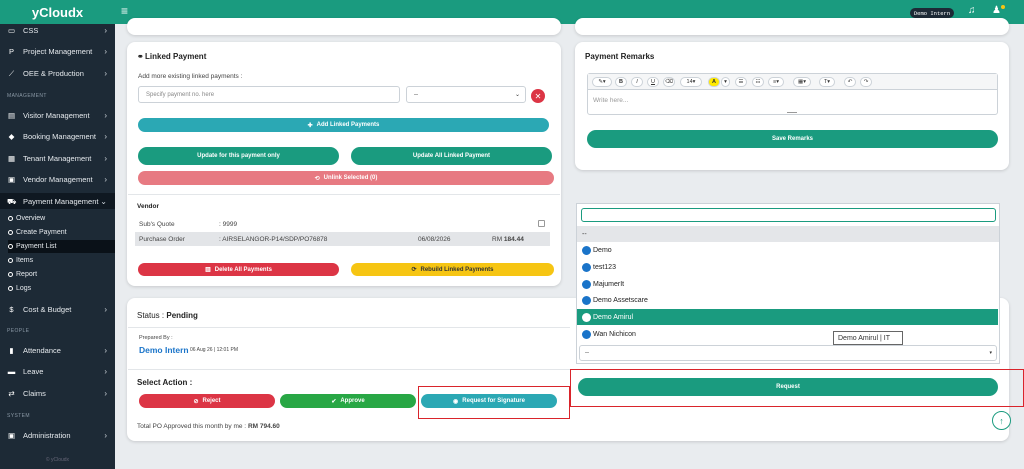 The width and height of the screenshot is (1024, 469). What do you see at coordinates (61, 288) in the screenshot?
I see `sidebar-subitem-logs: Logs` at bounding box center [61, 288].